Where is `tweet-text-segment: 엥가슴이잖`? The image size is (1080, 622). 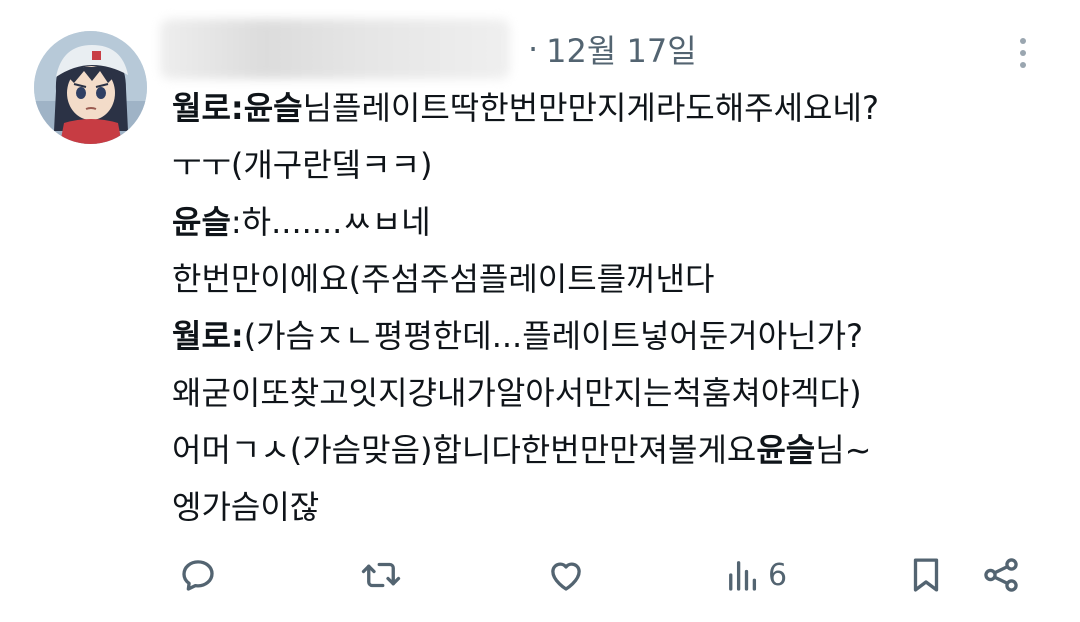
tweet-text-segment: 엥가슴이잖 is located at coordinates (246, 507).